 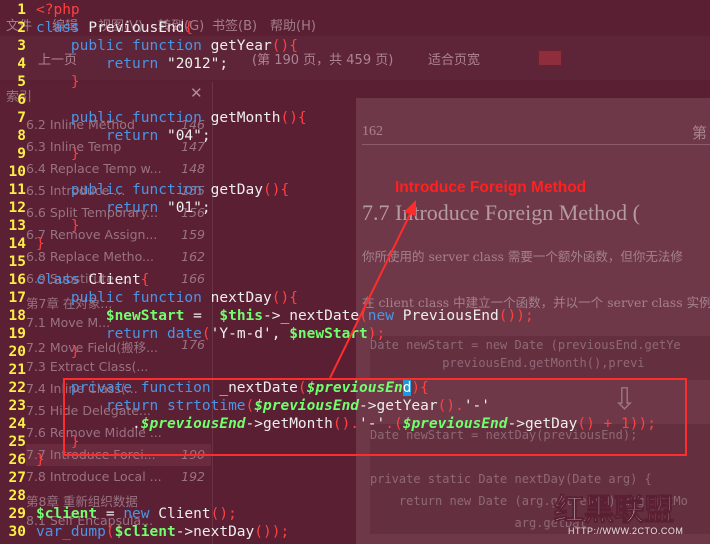 What do you see at coordinates (21, 100) in the screenshot?
I see `line-number: 6` at bounding box center [21, 100].